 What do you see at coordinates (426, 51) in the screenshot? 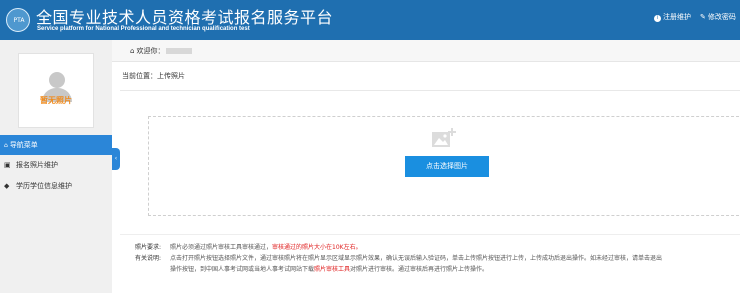
I see `welcome-bar: ⌂ 欢迎你：` at bounding box center [426, 51].